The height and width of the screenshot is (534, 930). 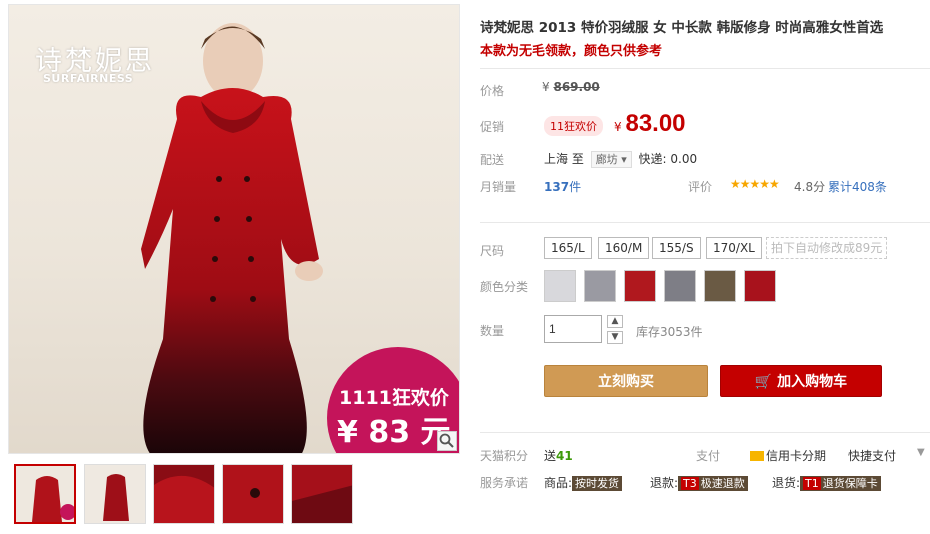 I want to click on ship-from: 上海, so click(x=556, y=159).